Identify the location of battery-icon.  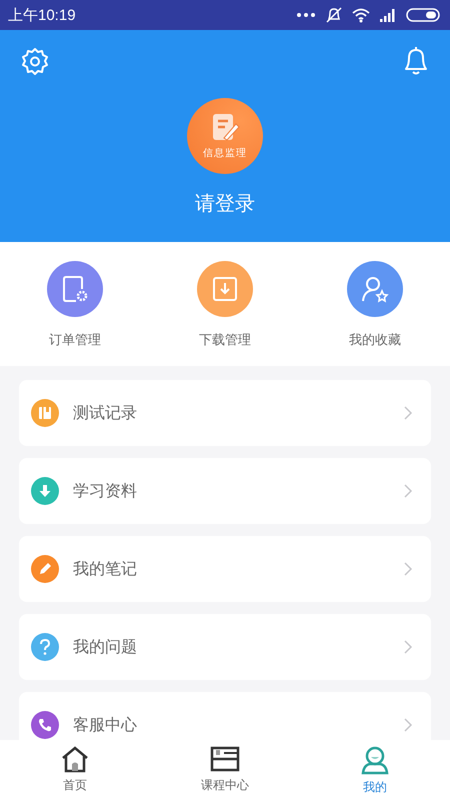
(423, 15).